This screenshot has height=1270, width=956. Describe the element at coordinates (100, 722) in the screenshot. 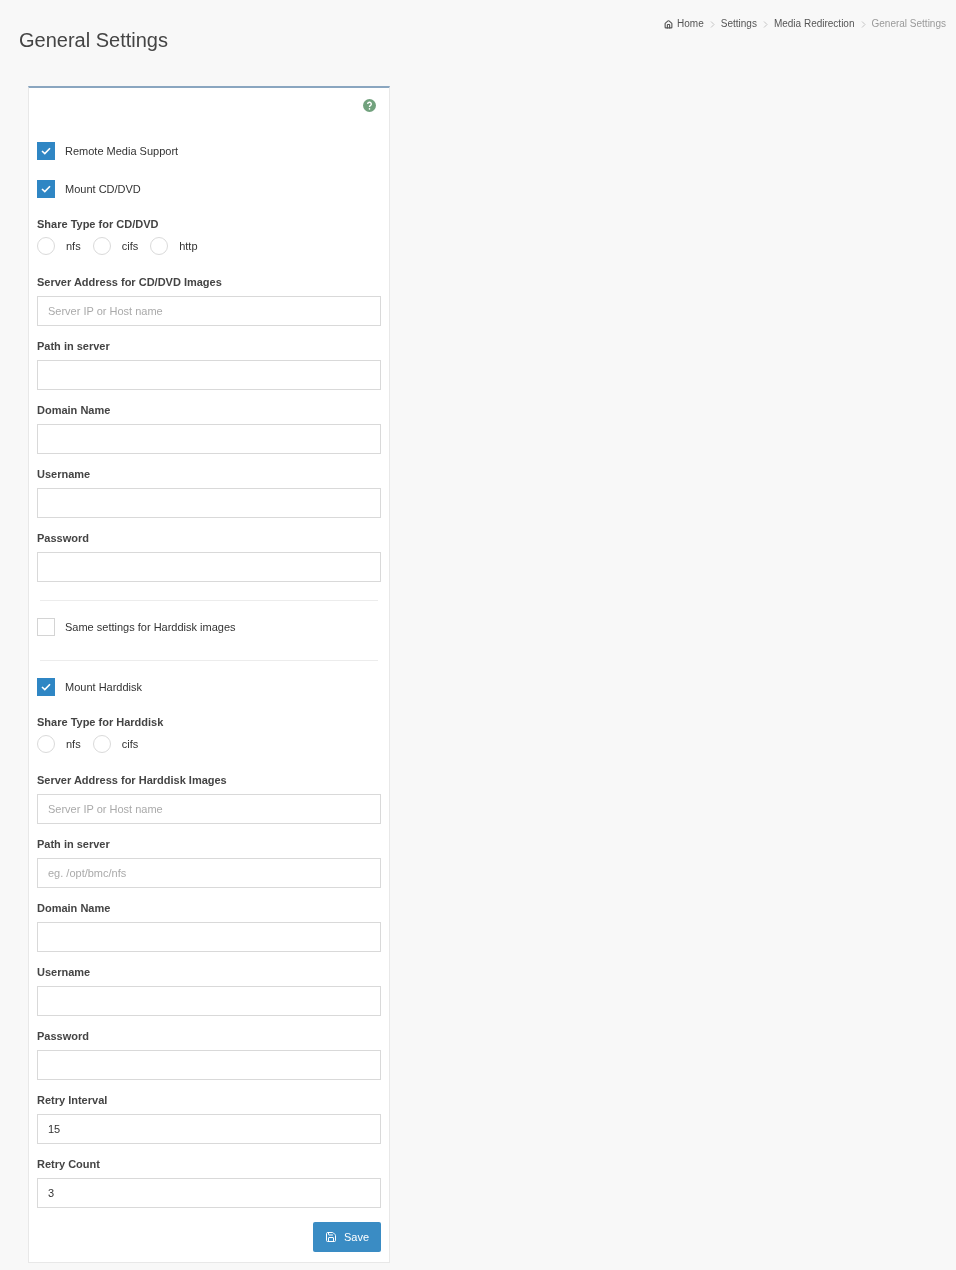

I see `field-label: Share Type for Harddisk` at that location.